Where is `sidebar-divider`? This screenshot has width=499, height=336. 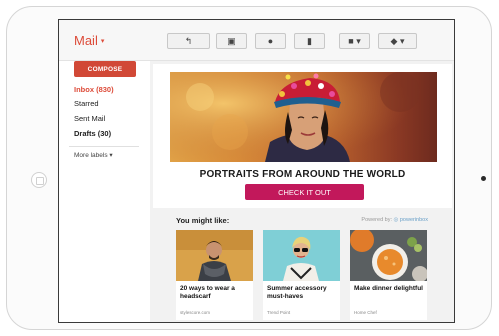
sidebar-divider is located at coordinates (104, 146).